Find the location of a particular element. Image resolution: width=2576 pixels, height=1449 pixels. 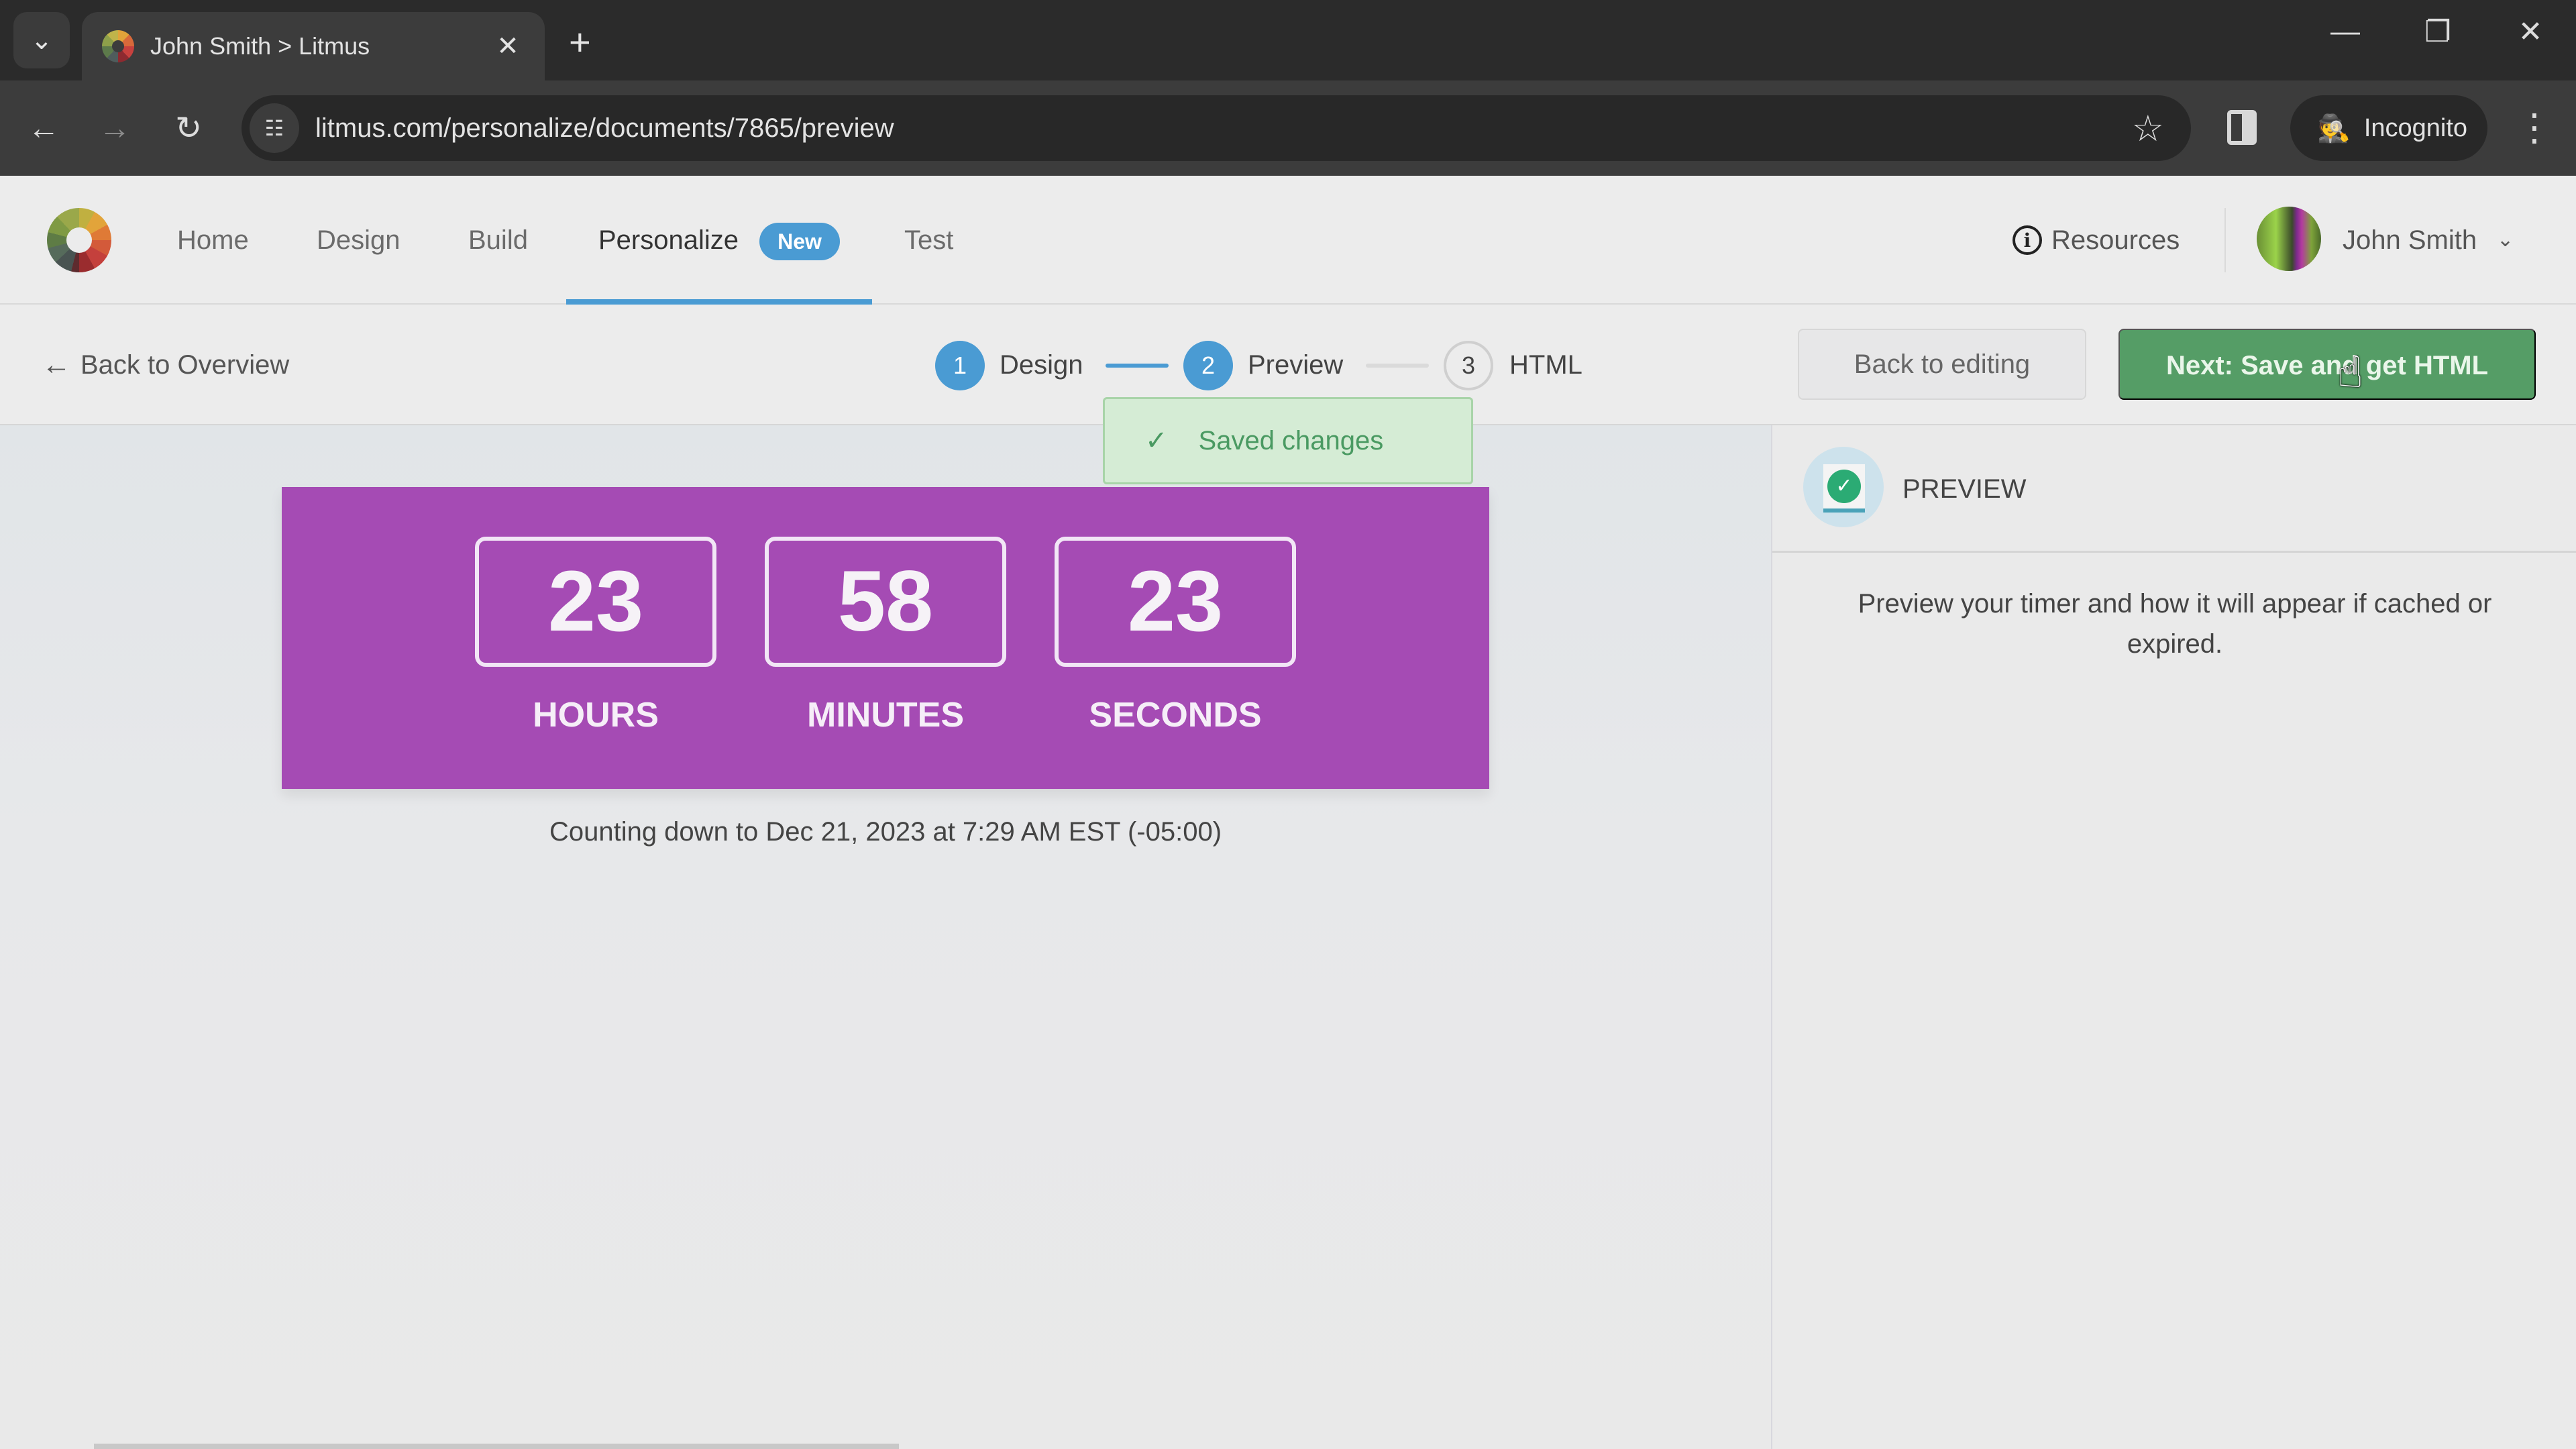

kebab-menu-icon: ⋮ is located at coordinates (2534, 127).